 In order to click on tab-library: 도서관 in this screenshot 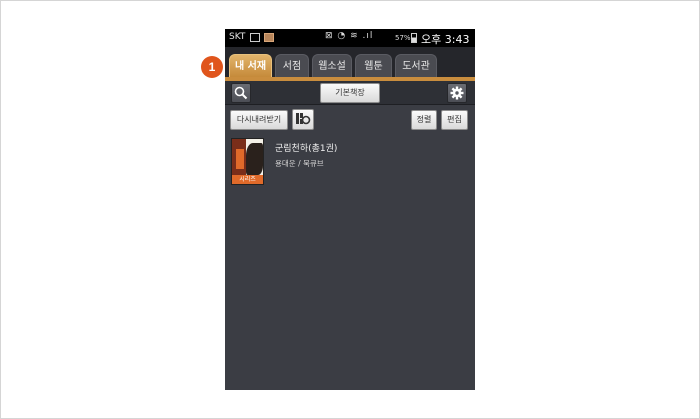, I will do `click(416, 65)`.